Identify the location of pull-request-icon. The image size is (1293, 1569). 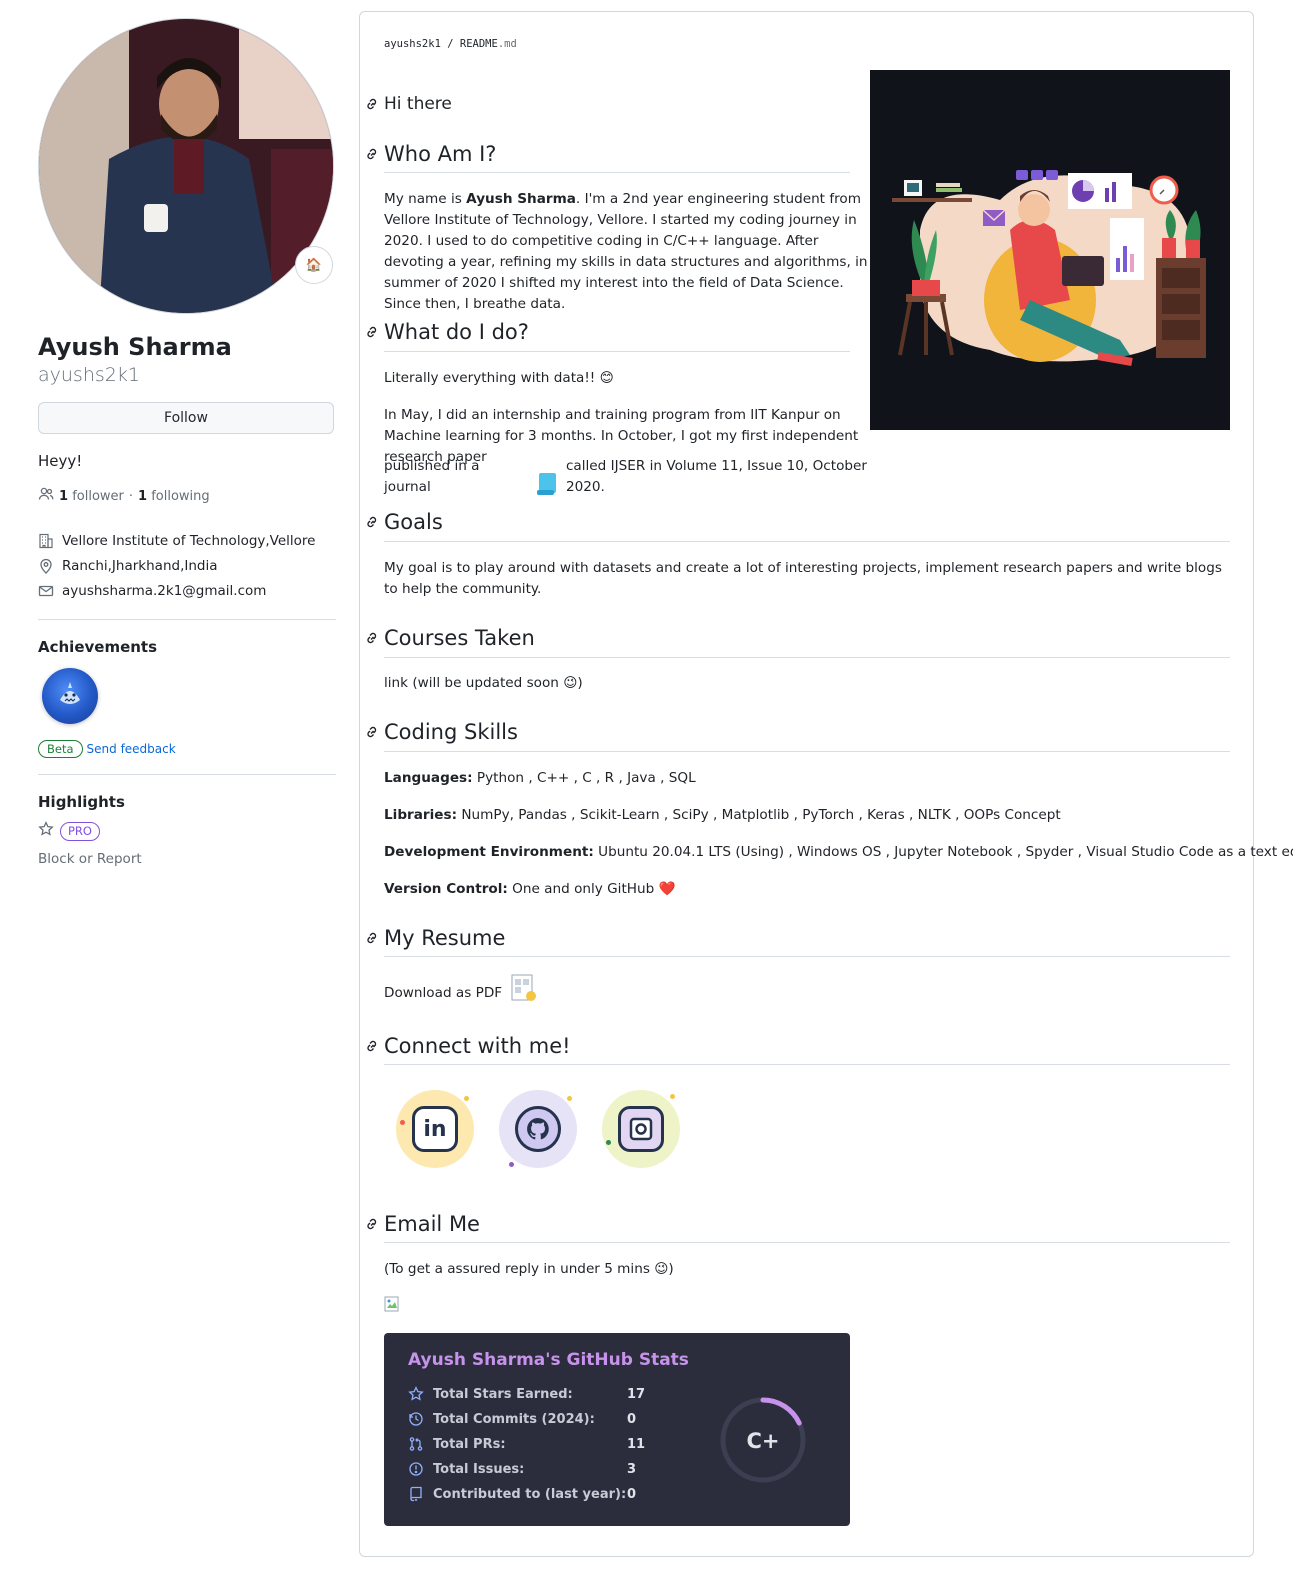
(416, 1444).